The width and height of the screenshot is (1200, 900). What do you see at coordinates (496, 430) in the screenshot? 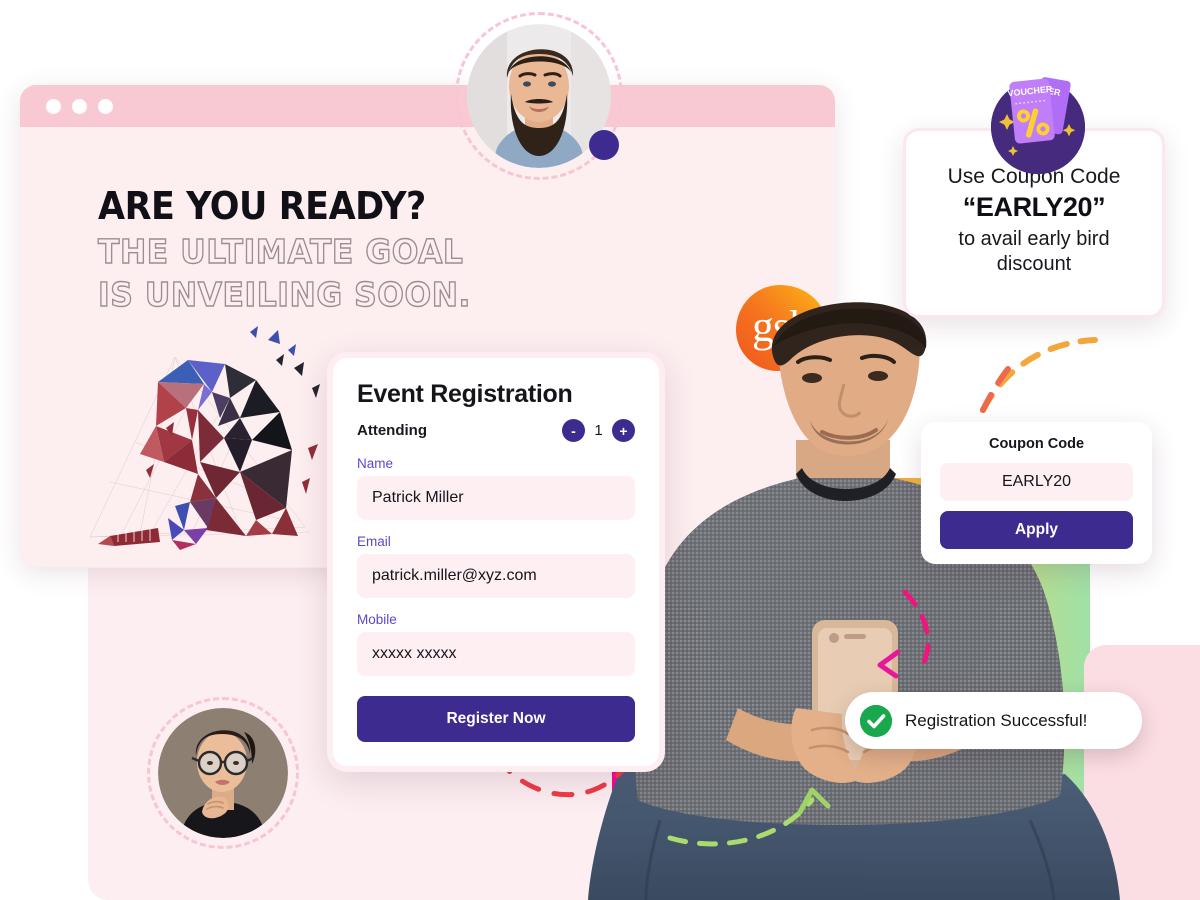
I see `attending-row: Attending - 1 +` at bounding box center [496, 430].